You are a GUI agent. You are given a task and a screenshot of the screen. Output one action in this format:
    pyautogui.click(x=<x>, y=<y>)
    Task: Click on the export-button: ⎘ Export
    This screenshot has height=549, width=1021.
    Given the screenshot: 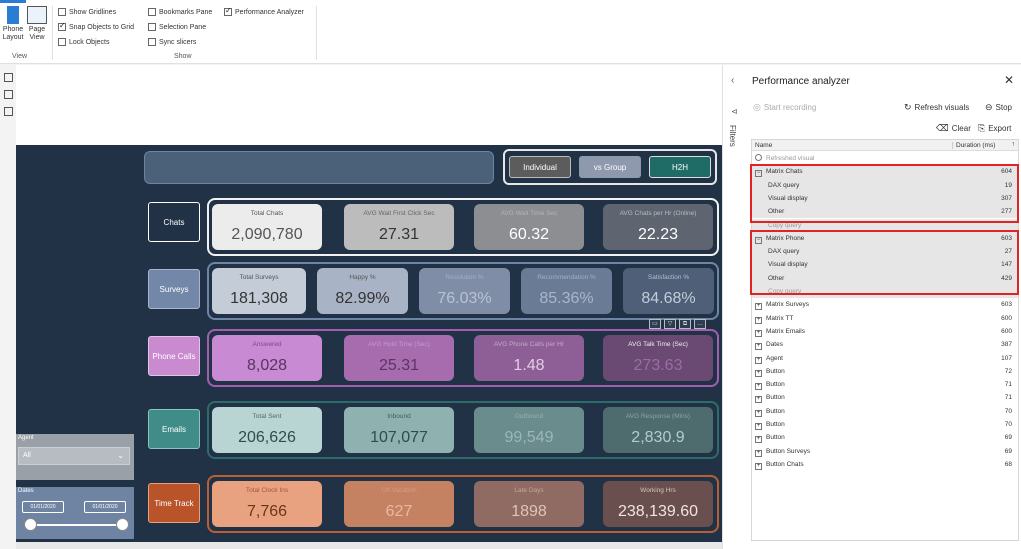 What is the action you would take?
    pyautogui.click(x=994, y=128)
    